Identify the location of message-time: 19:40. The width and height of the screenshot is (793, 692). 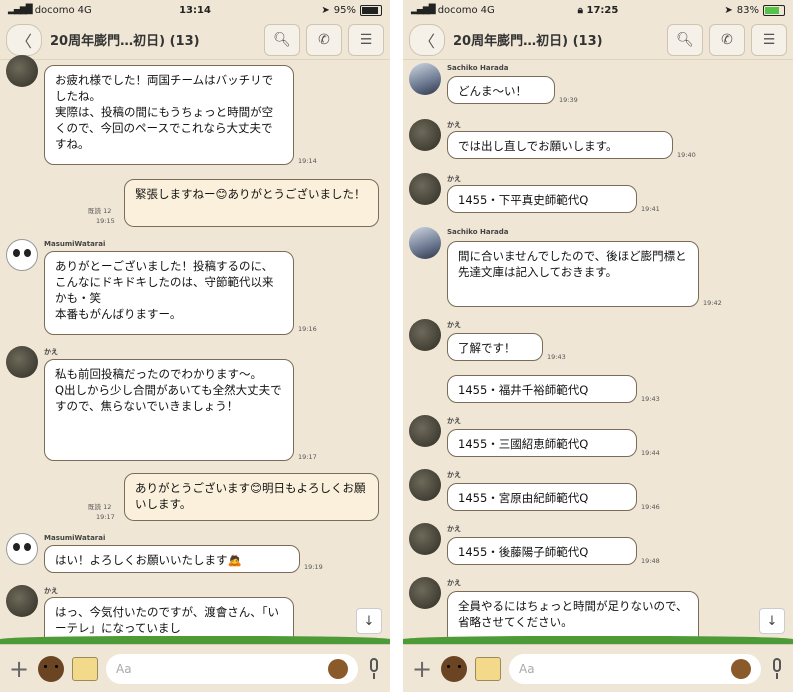
(686, 155).